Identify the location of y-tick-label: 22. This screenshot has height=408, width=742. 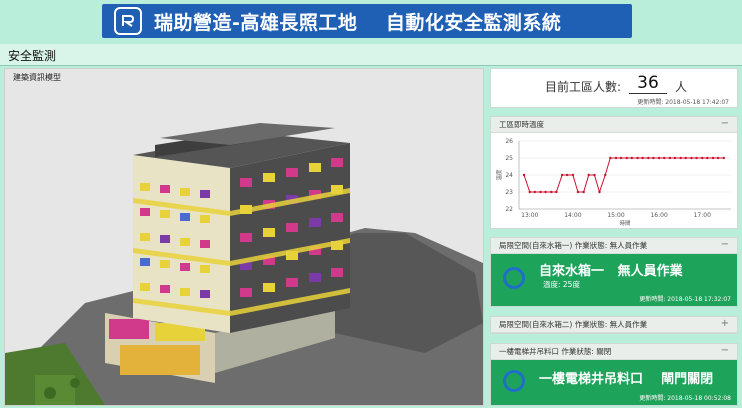
(509, 209).